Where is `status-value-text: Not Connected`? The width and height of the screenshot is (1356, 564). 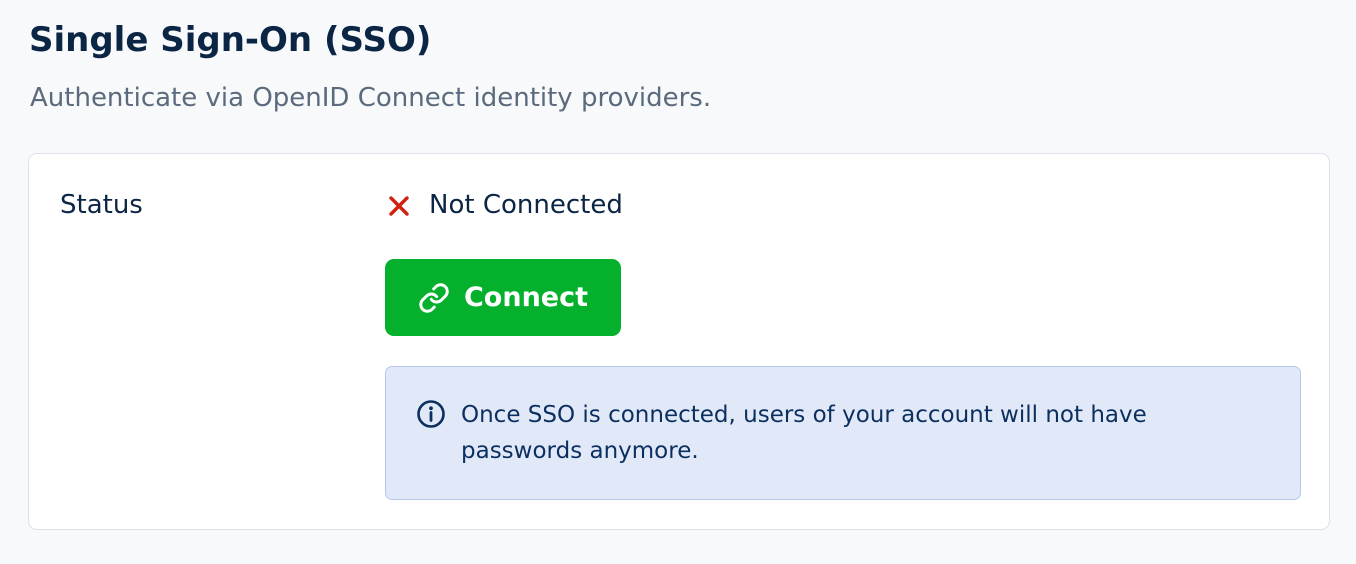 status-value-text: Not Connected is located at coordinates (526, 205).